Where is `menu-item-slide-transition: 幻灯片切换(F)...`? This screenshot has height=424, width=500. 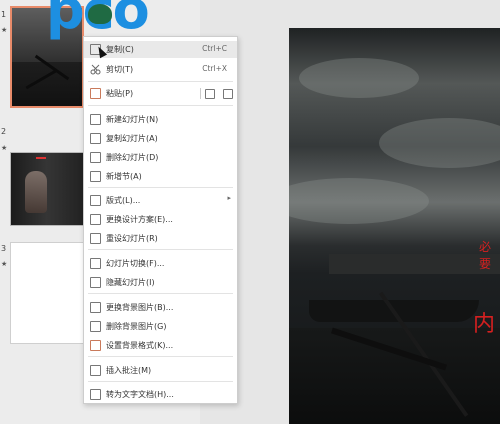 menu-item-slide-transition: 幻灯片切换(F)... is located at coordinates (160, 263).